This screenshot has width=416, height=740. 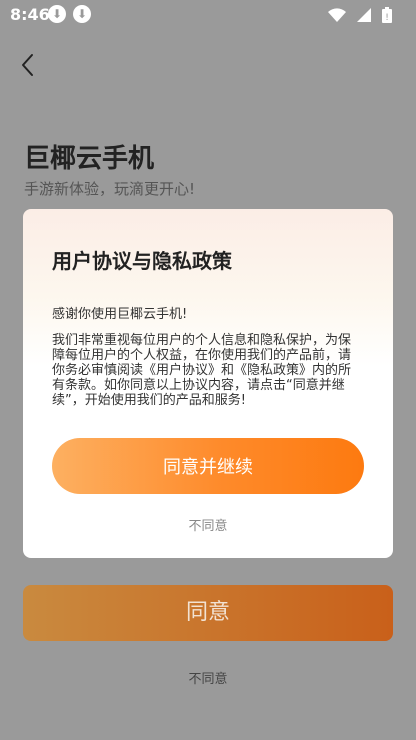 What do you see at coordinates (110, 189) in the screenshot?
I see `app-subtitle: 手游新体验，玩滴更开心!` at bounding box center [110, 189].